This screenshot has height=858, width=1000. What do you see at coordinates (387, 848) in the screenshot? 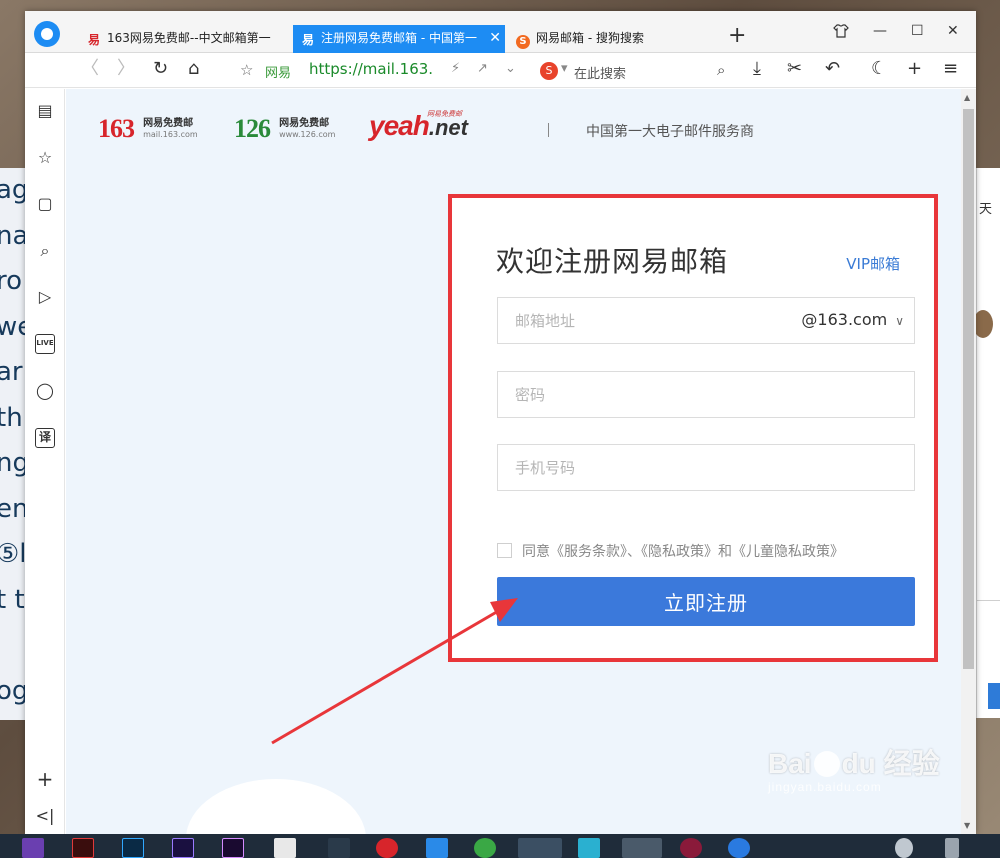
I see `netease-app-icon` at bounding box center [387, 848].